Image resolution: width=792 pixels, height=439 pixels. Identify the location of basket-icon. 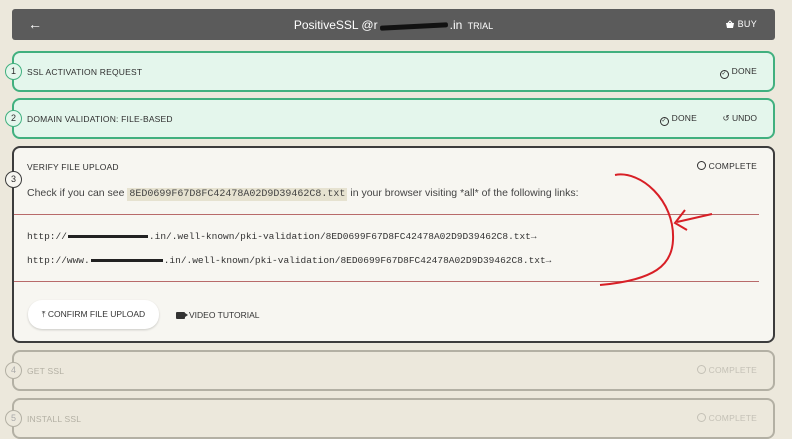
(729, 24).